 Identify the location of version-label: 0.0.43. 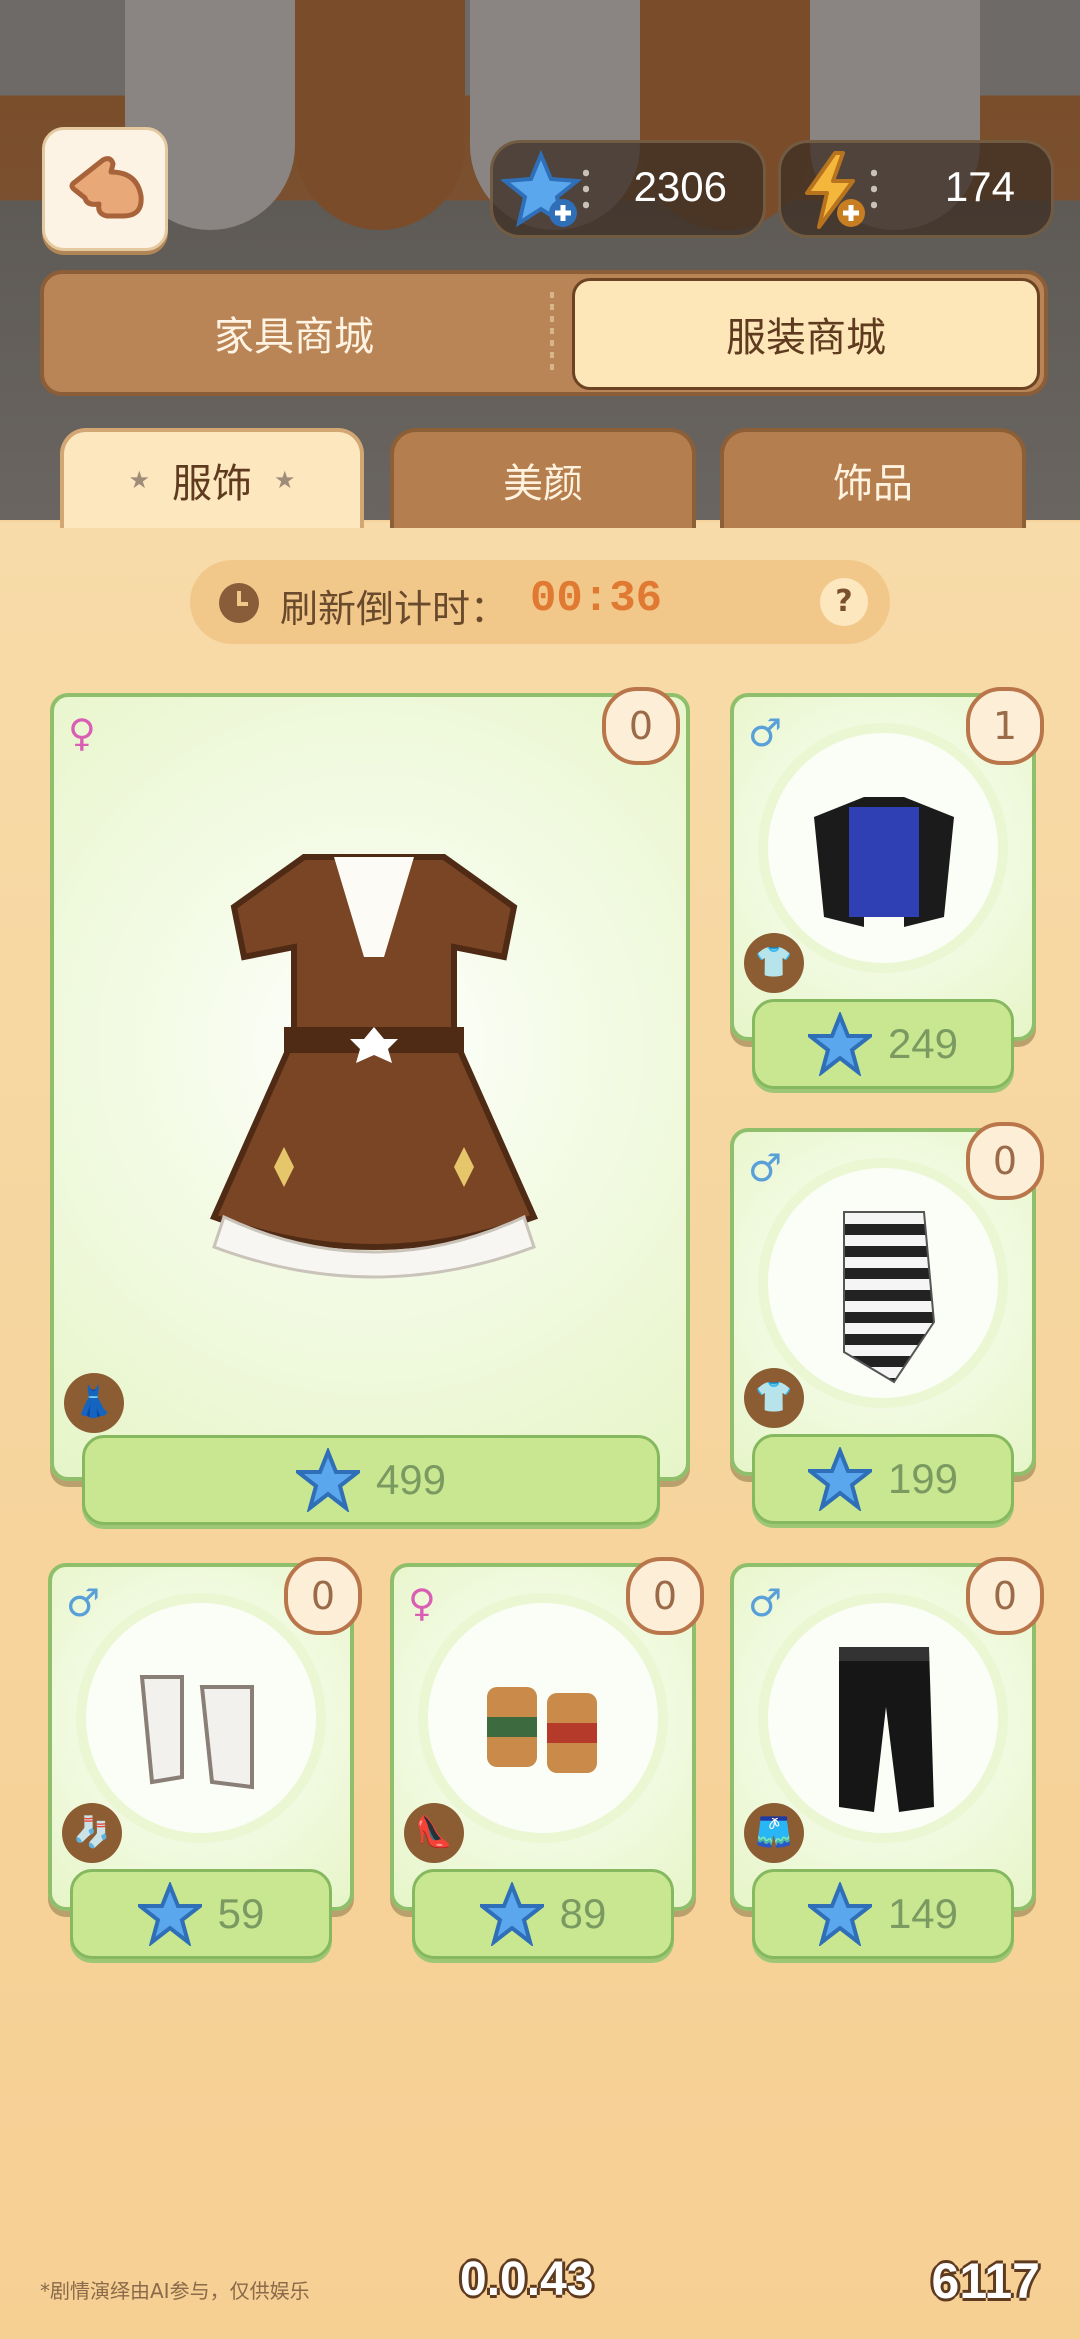
(527, 2279).